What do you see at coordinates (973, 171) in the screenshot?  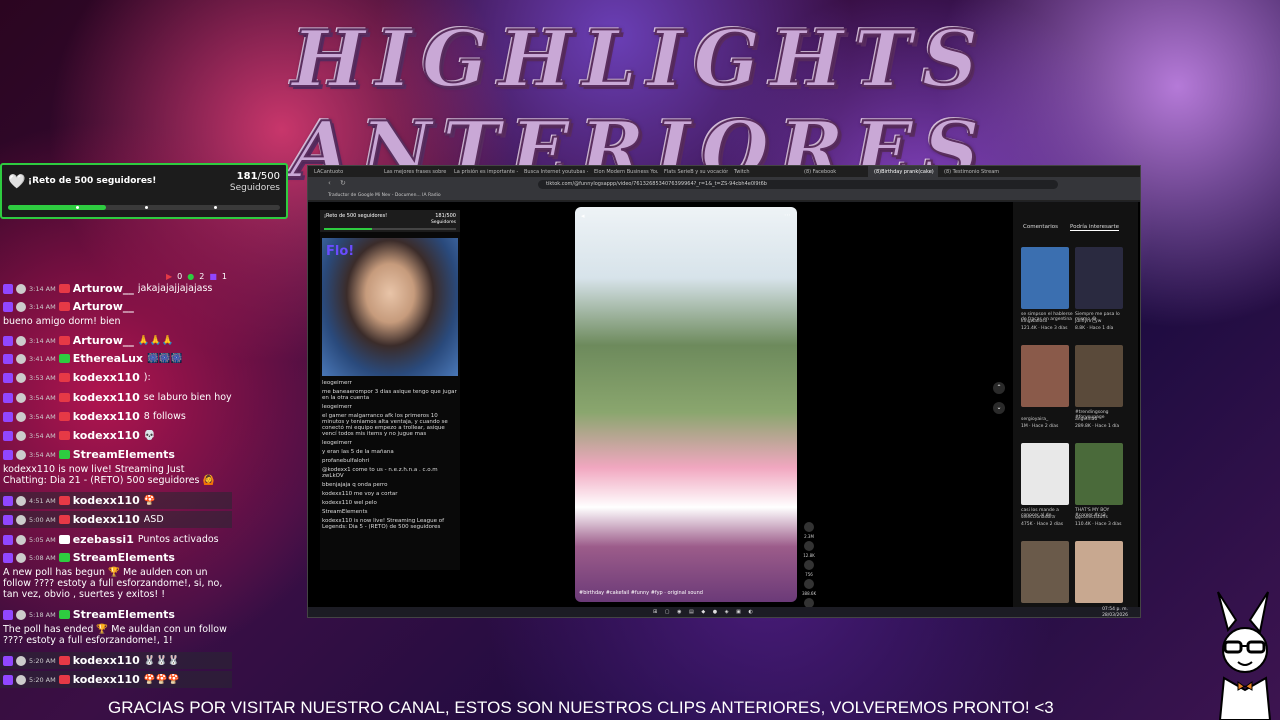 I see `browser-tab: (8) Testimonio Stream` at bounding box center [973, 171].